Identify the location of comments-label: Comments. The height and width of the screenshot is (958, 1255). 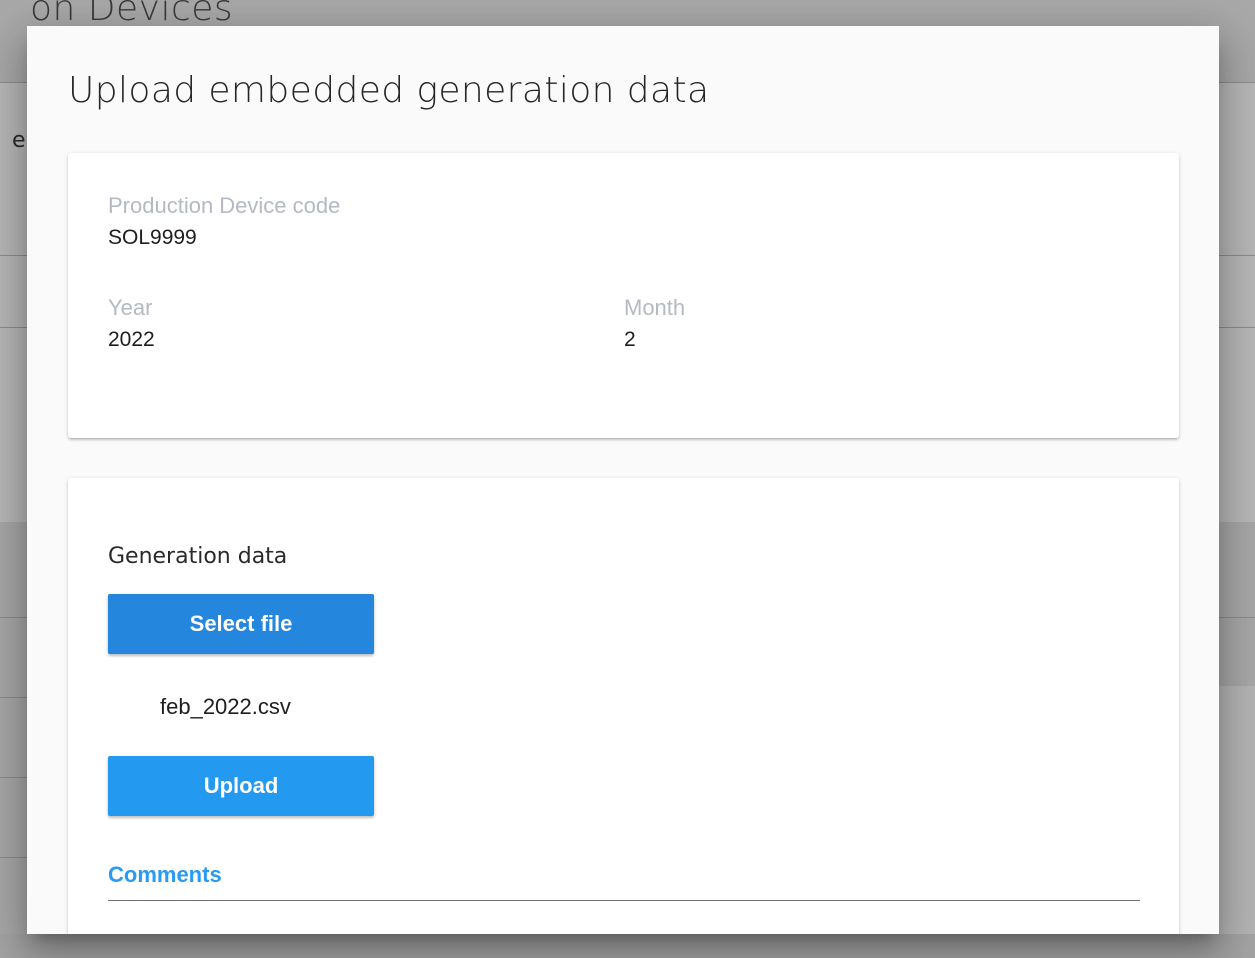
(165, 874).